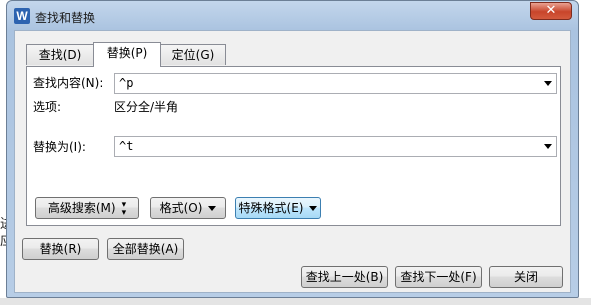 The width and height of the screenshot is (591, 305). I want to click on dialog-title: 查找和替换, so click(65, 18).